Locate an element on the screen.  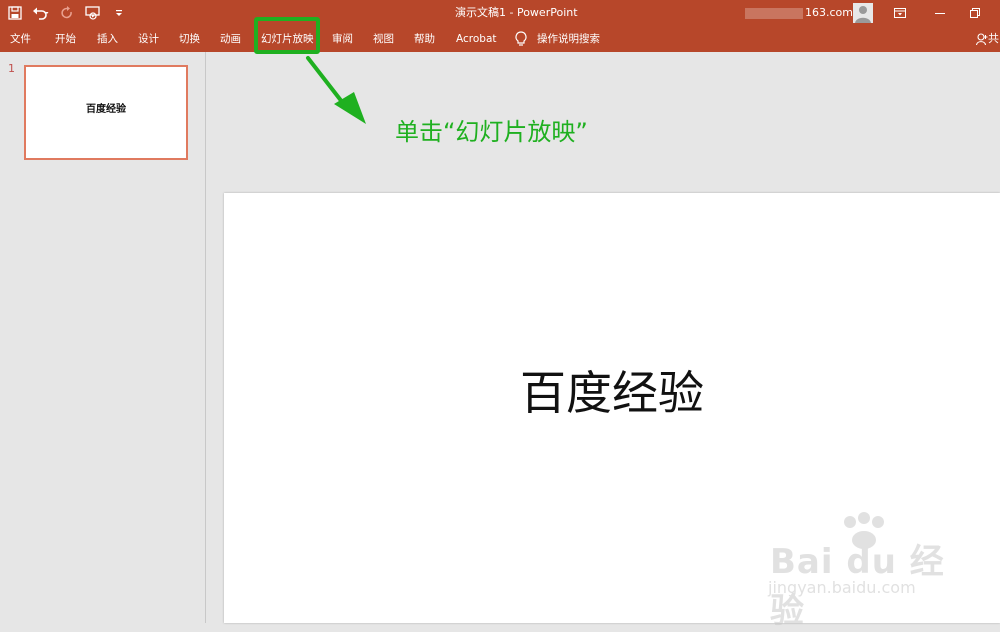
slide-title-text: 百度经验 is located at coordinates (612, 390).